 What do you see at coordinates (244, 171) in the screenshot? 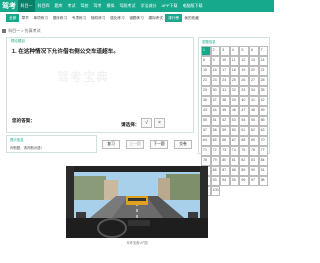
I see `question-number-cell: 89` at bounding box center [244, 171].